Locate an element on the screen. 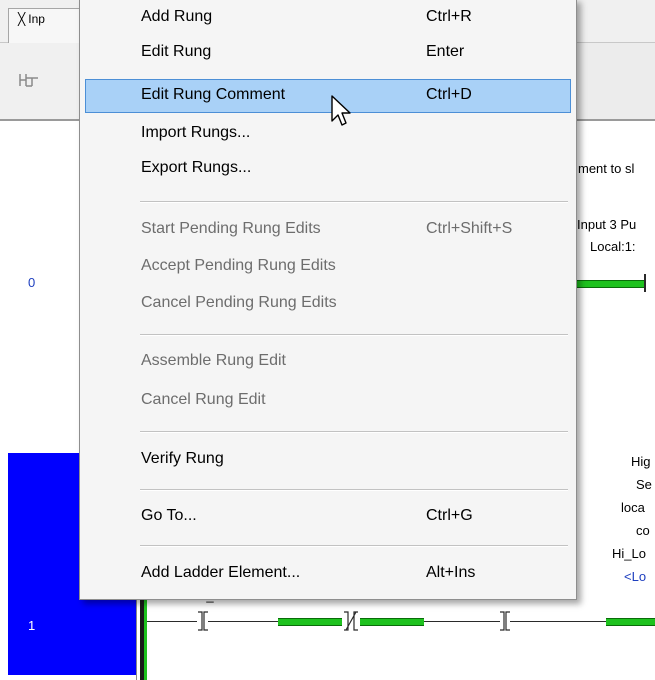  ladder-branch-icon is located at coordinates (29, 80).